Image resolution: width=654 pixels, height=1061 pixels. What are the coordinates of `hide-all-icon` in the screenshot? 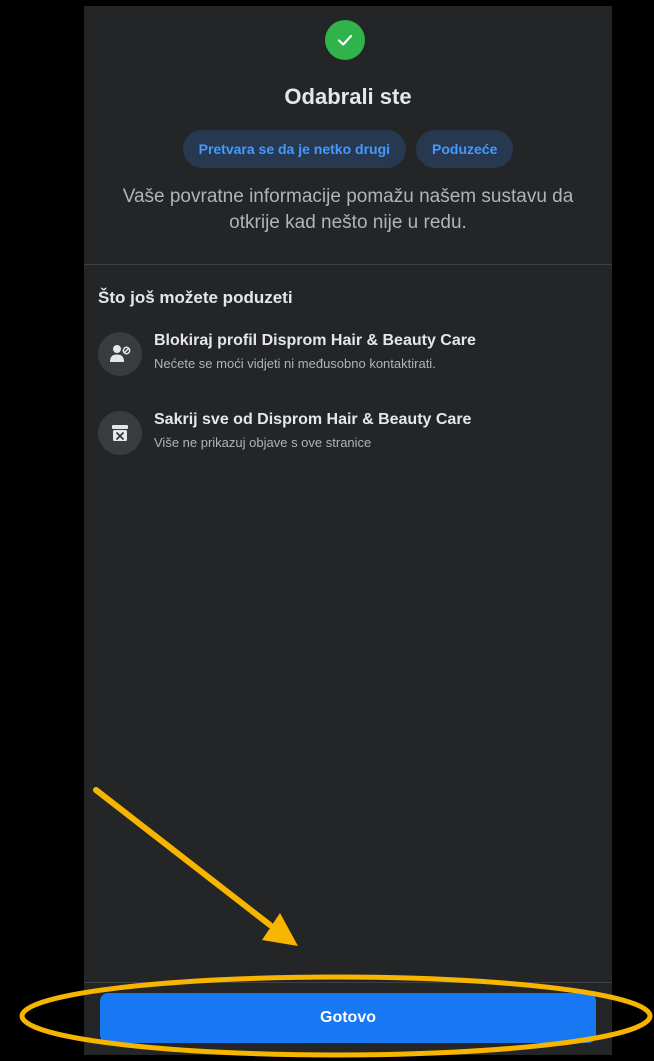 It's located at (120, 433).